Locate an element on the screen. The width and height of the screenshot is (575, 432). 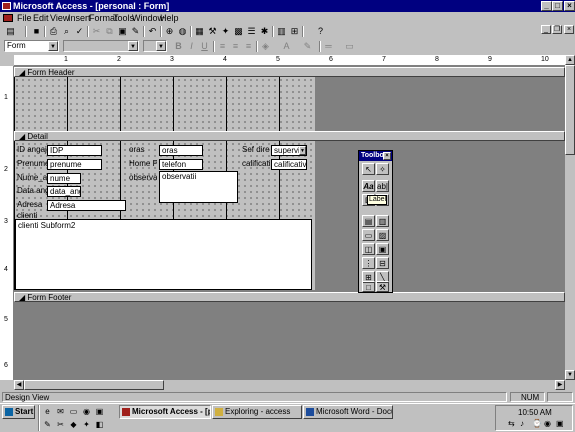
antivirus-icon: ◉ is located at coordinates (547, 423).